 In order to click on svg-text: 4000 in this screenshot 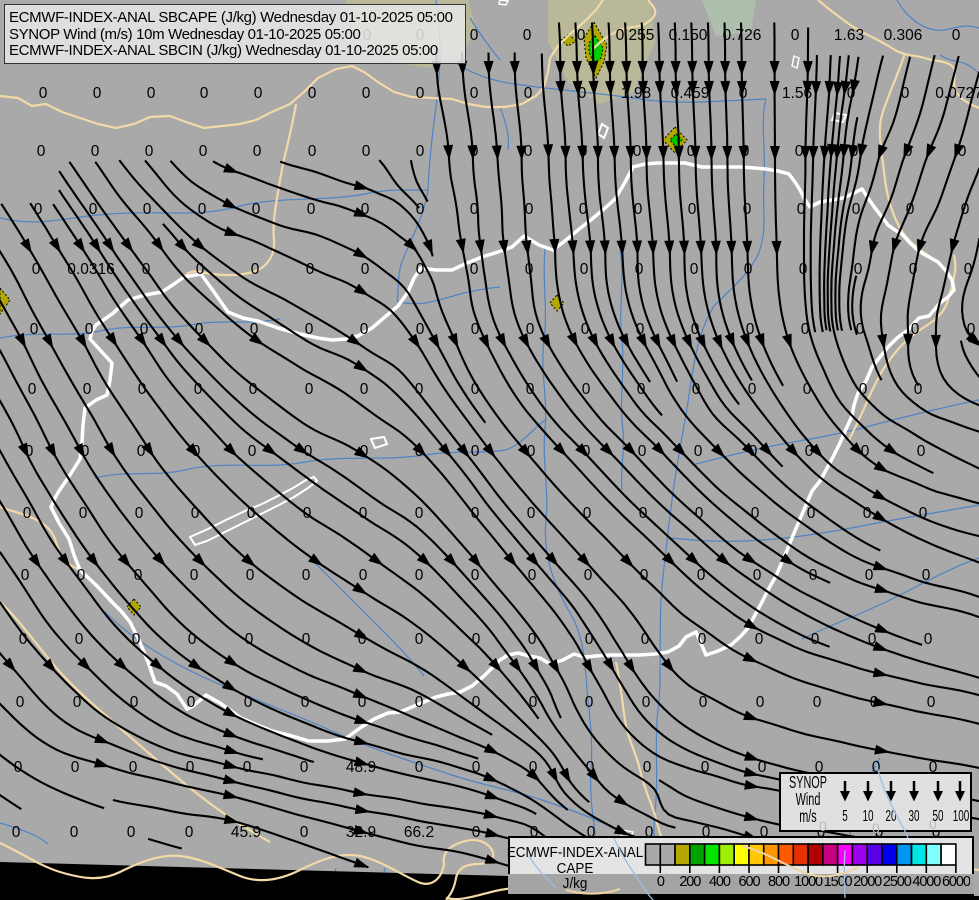, I will do `click(926, 882)`.